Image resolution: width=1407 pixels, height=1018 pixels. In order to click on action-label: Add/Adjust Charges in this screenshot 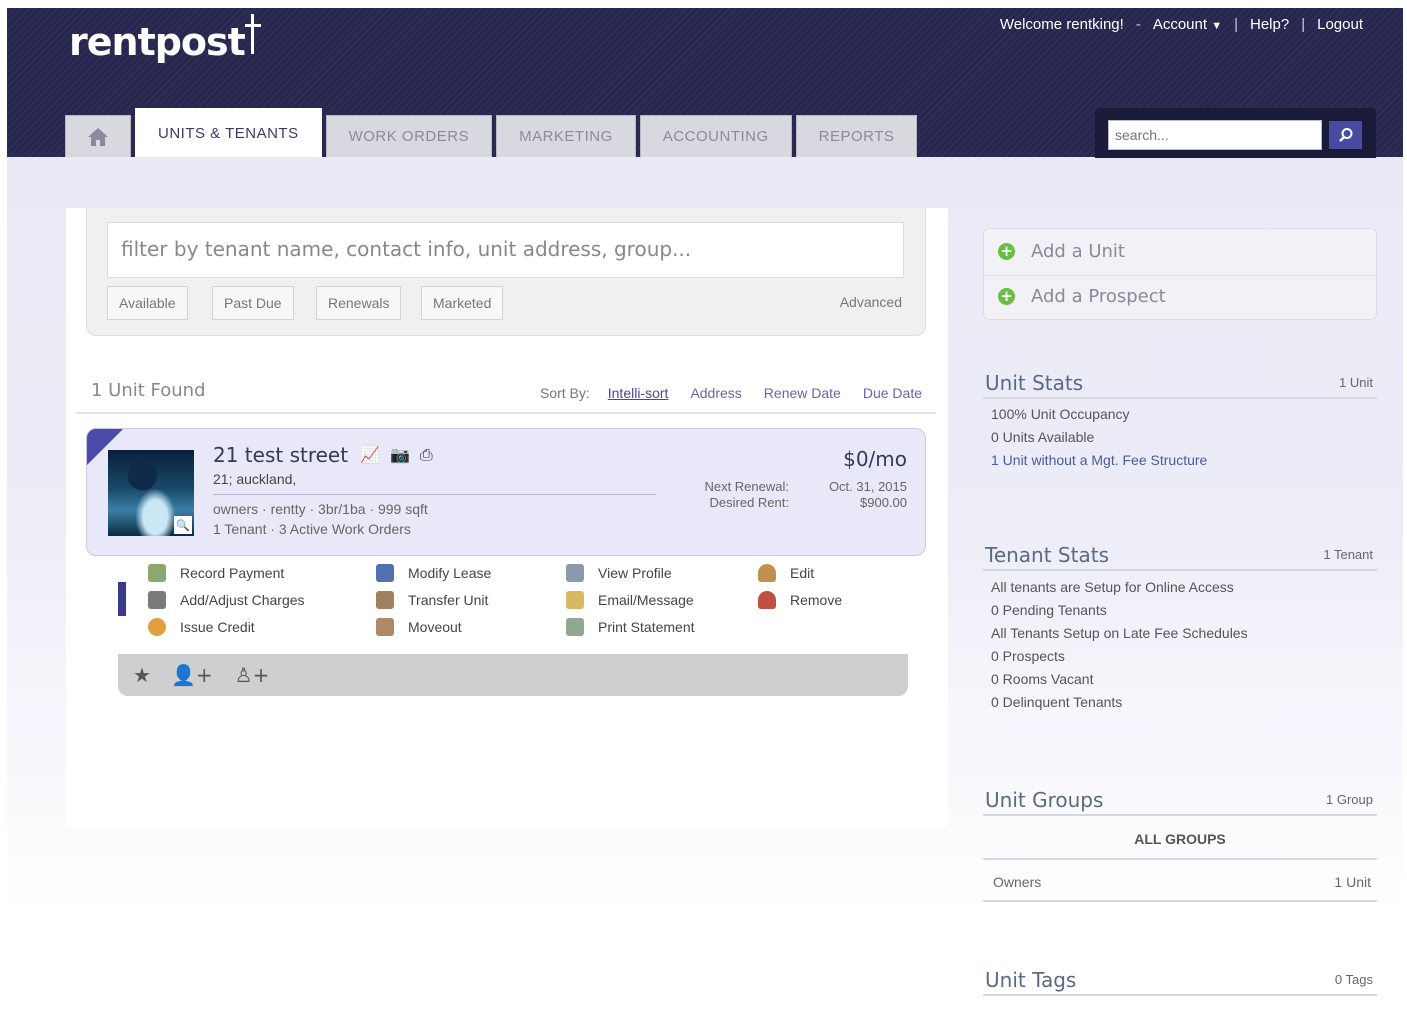, I will do `click(242, 600)`.